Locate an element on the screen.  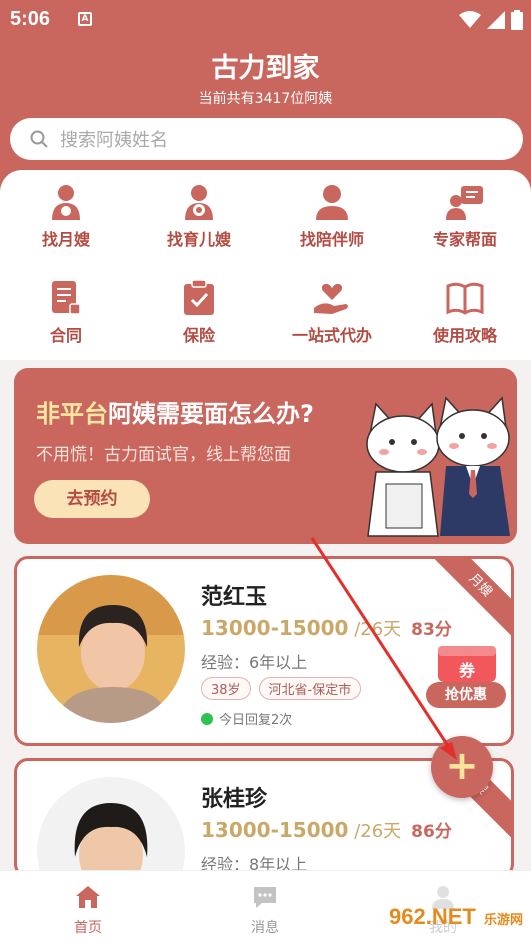
banner-title-rest: 阿姨需要面怎么办? is located at coordinates (211, 414).